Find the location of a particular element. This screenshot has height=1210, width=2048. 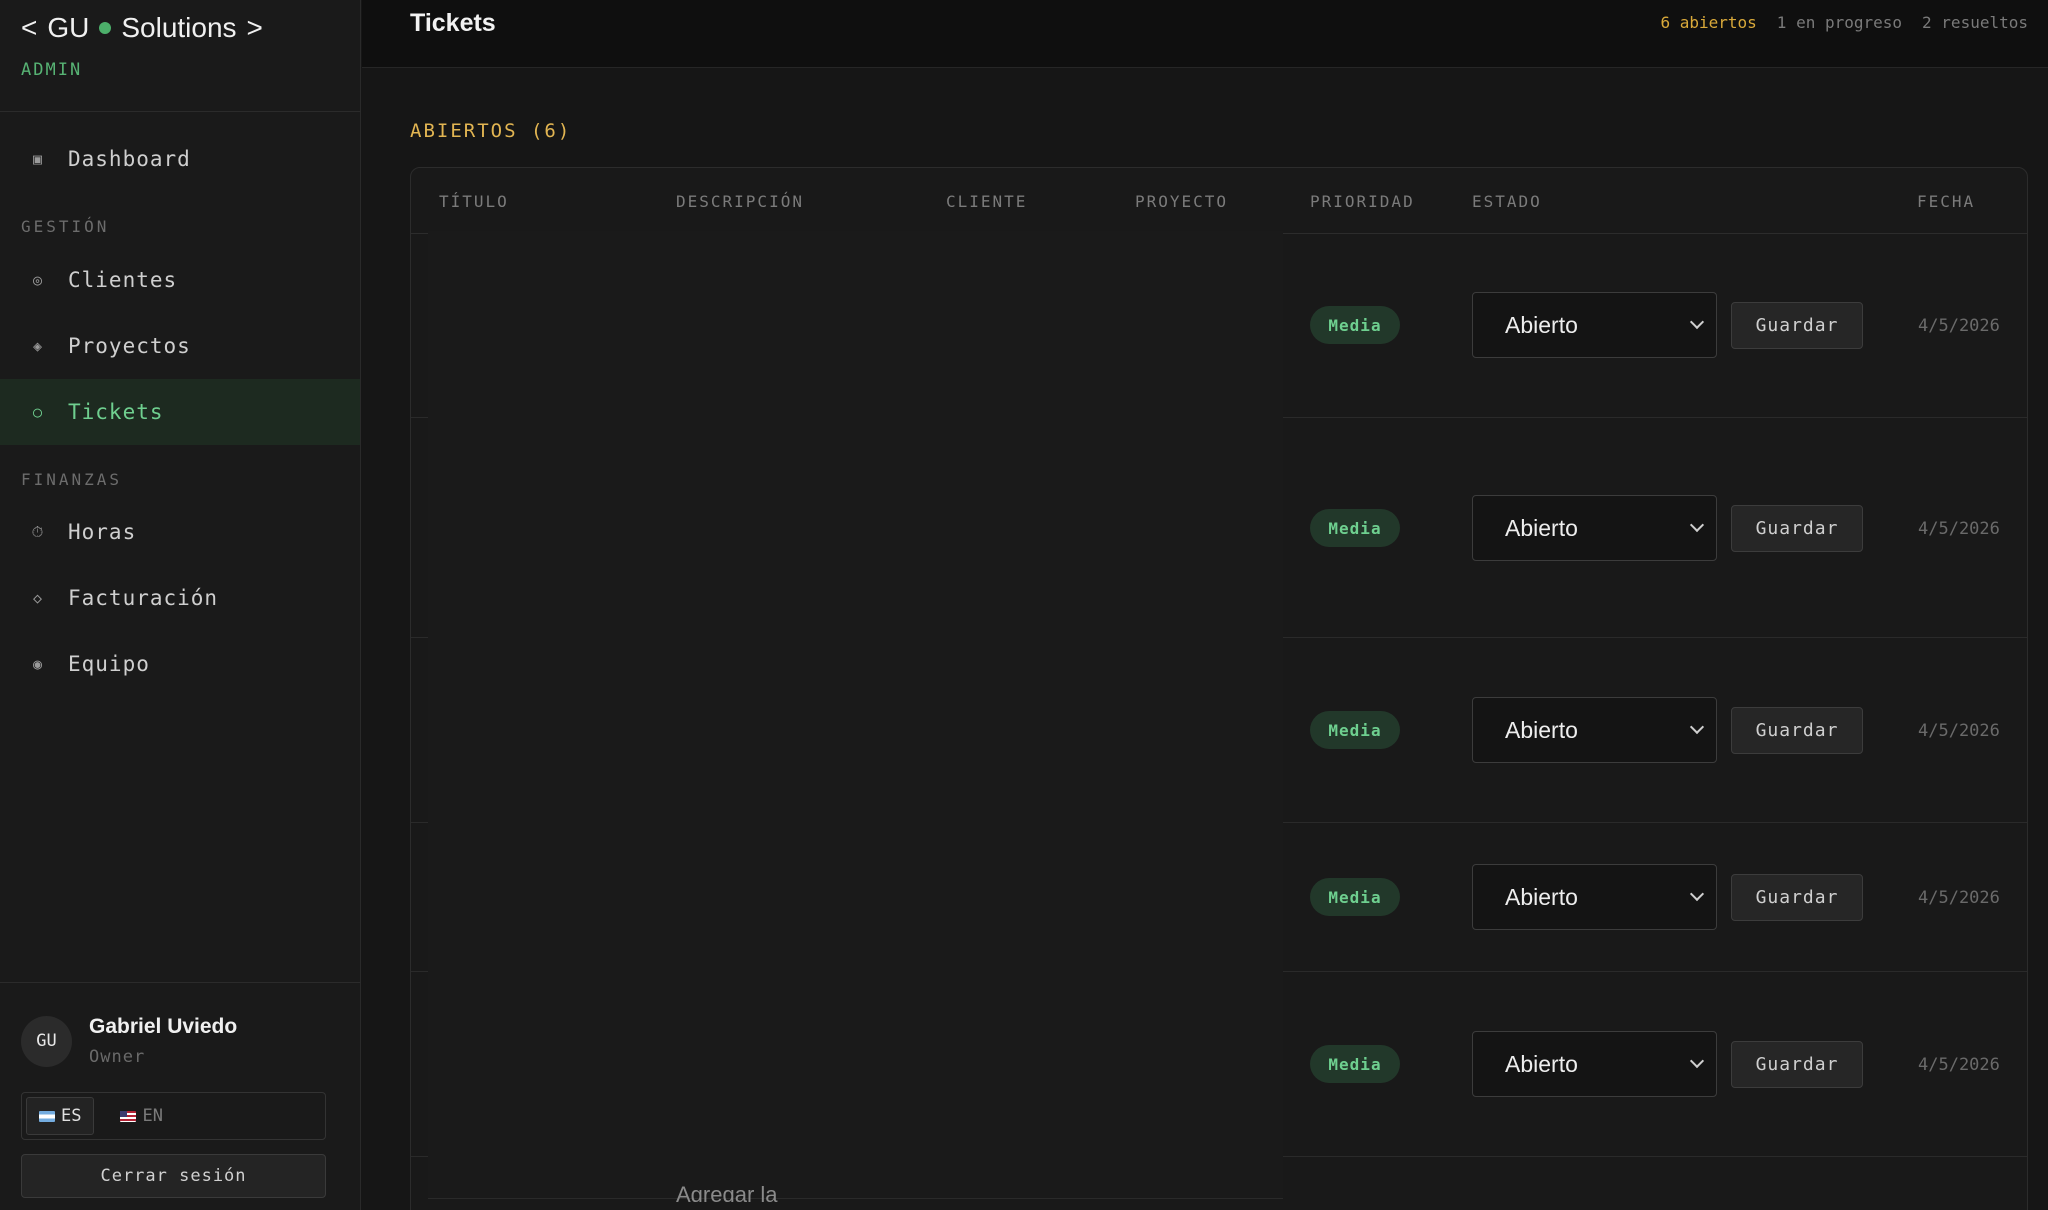

user-role: Owner is located at coordinates (117, 1057).